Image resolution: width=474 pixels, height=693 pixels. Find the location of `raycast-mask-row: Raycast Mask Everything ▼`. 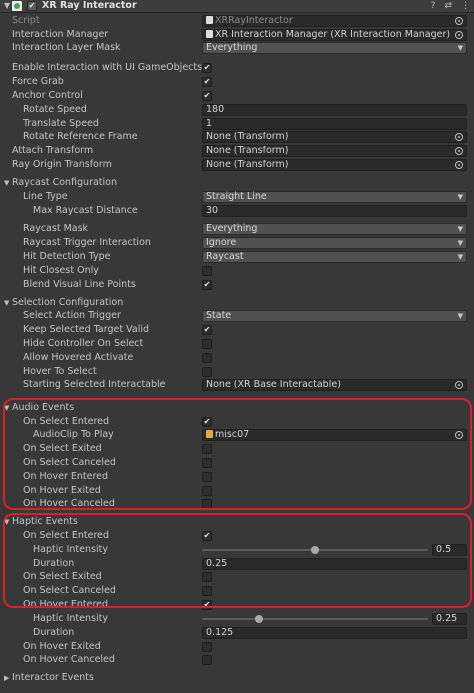

raycast-mask-row: Raycast Mask Everything ▼ is located at coordinates (237, 229).